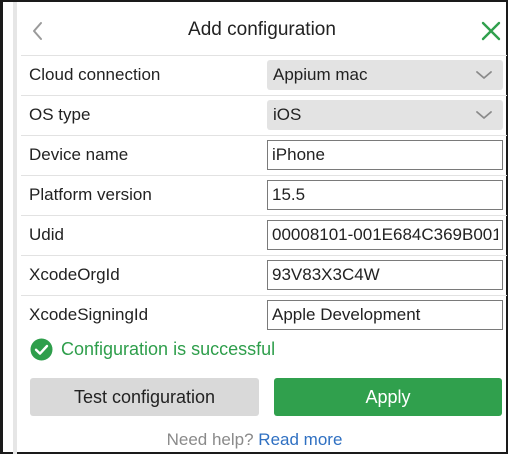  What do you see at coordinates (320, 74) in the screenshot?
I see `cloud-connection-value: Appium mac` at bounding box center [320, 74].